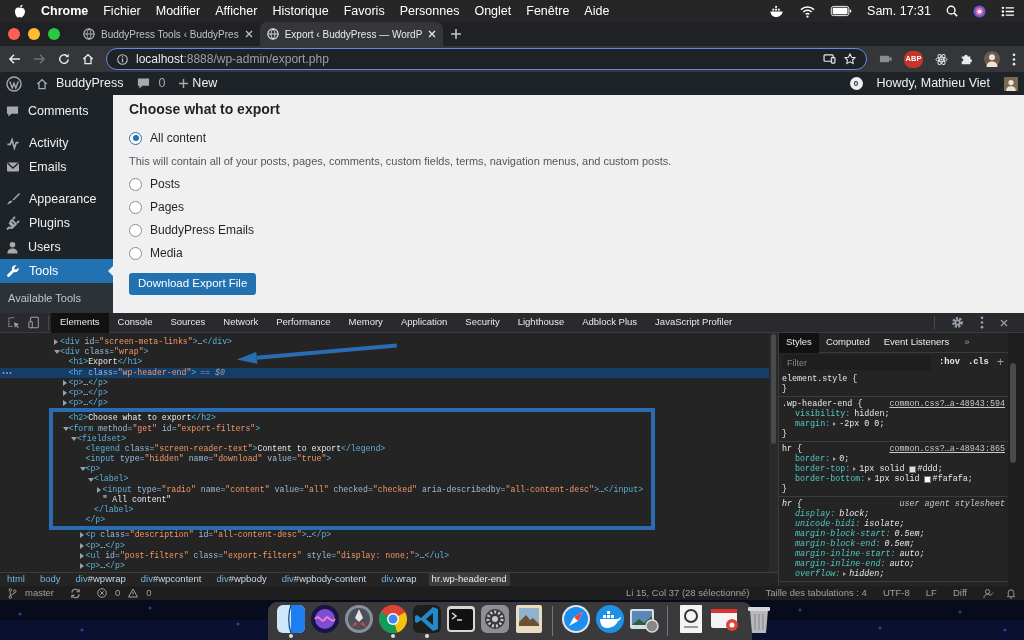 The image size is (1024, 640). Describe the element at coordinates (56, 271) in the screenshot. I see `sidebar-item: Tools` at that location.